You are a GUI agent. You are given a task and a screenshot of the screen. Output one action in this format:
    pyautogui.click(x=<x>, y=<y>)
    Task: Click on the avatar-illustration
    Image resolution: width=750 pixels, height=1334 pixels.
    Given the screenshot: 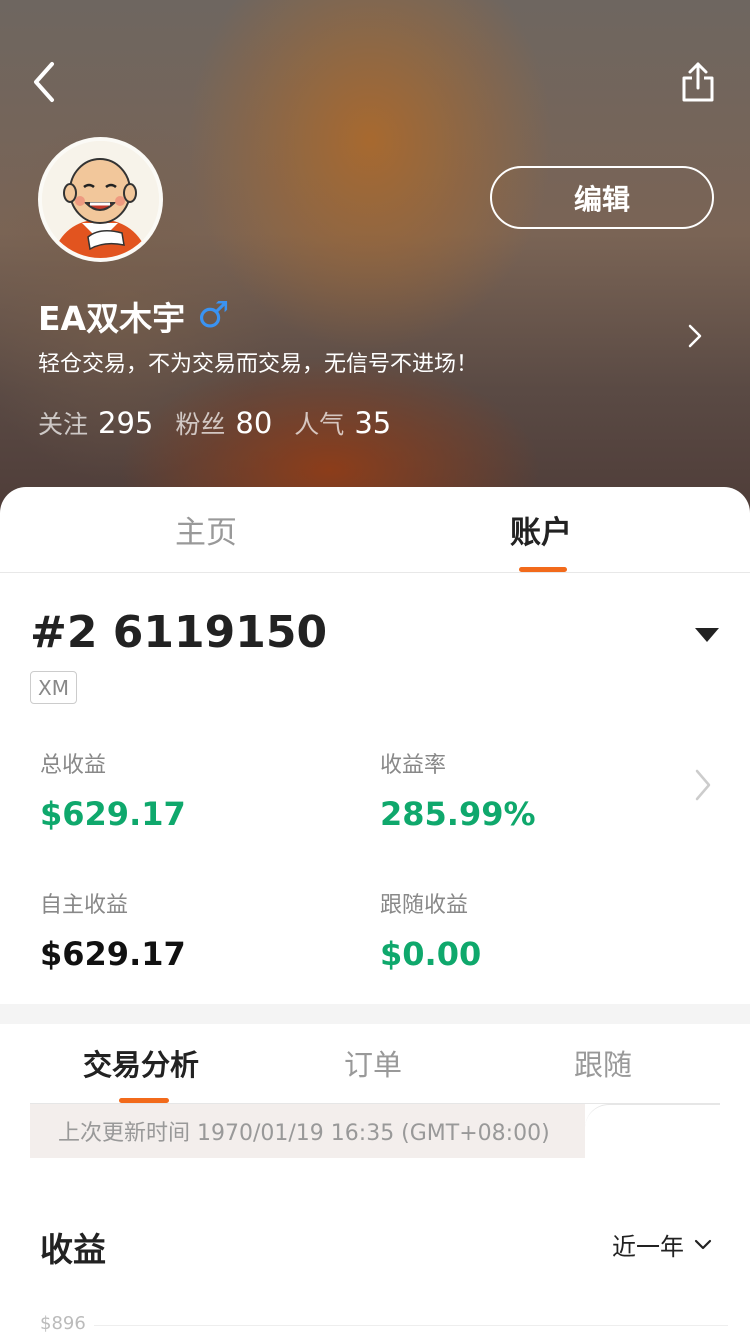 What is the action you would take?
    pyautogui.click(x=100, y=199)
    